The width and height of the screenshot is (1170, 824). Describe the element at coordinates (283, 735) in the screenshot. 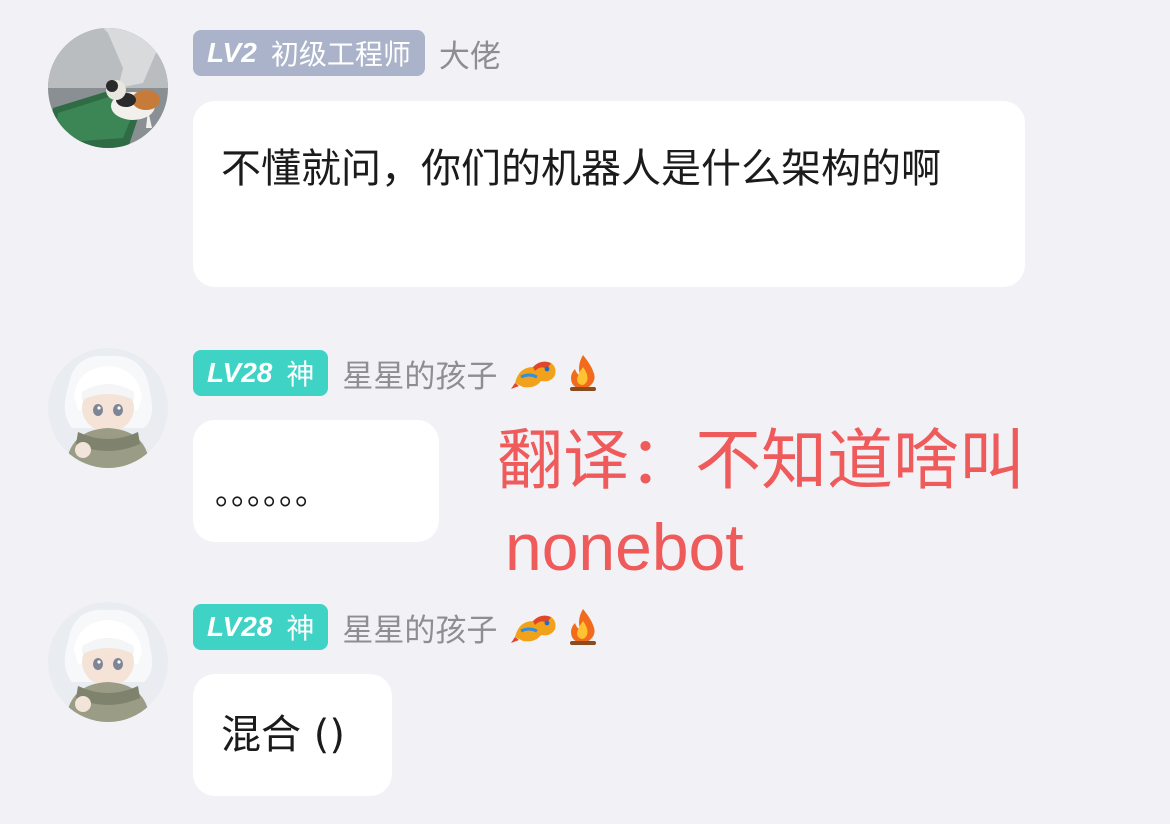

I see `message-text: 混合 ()` at that location.